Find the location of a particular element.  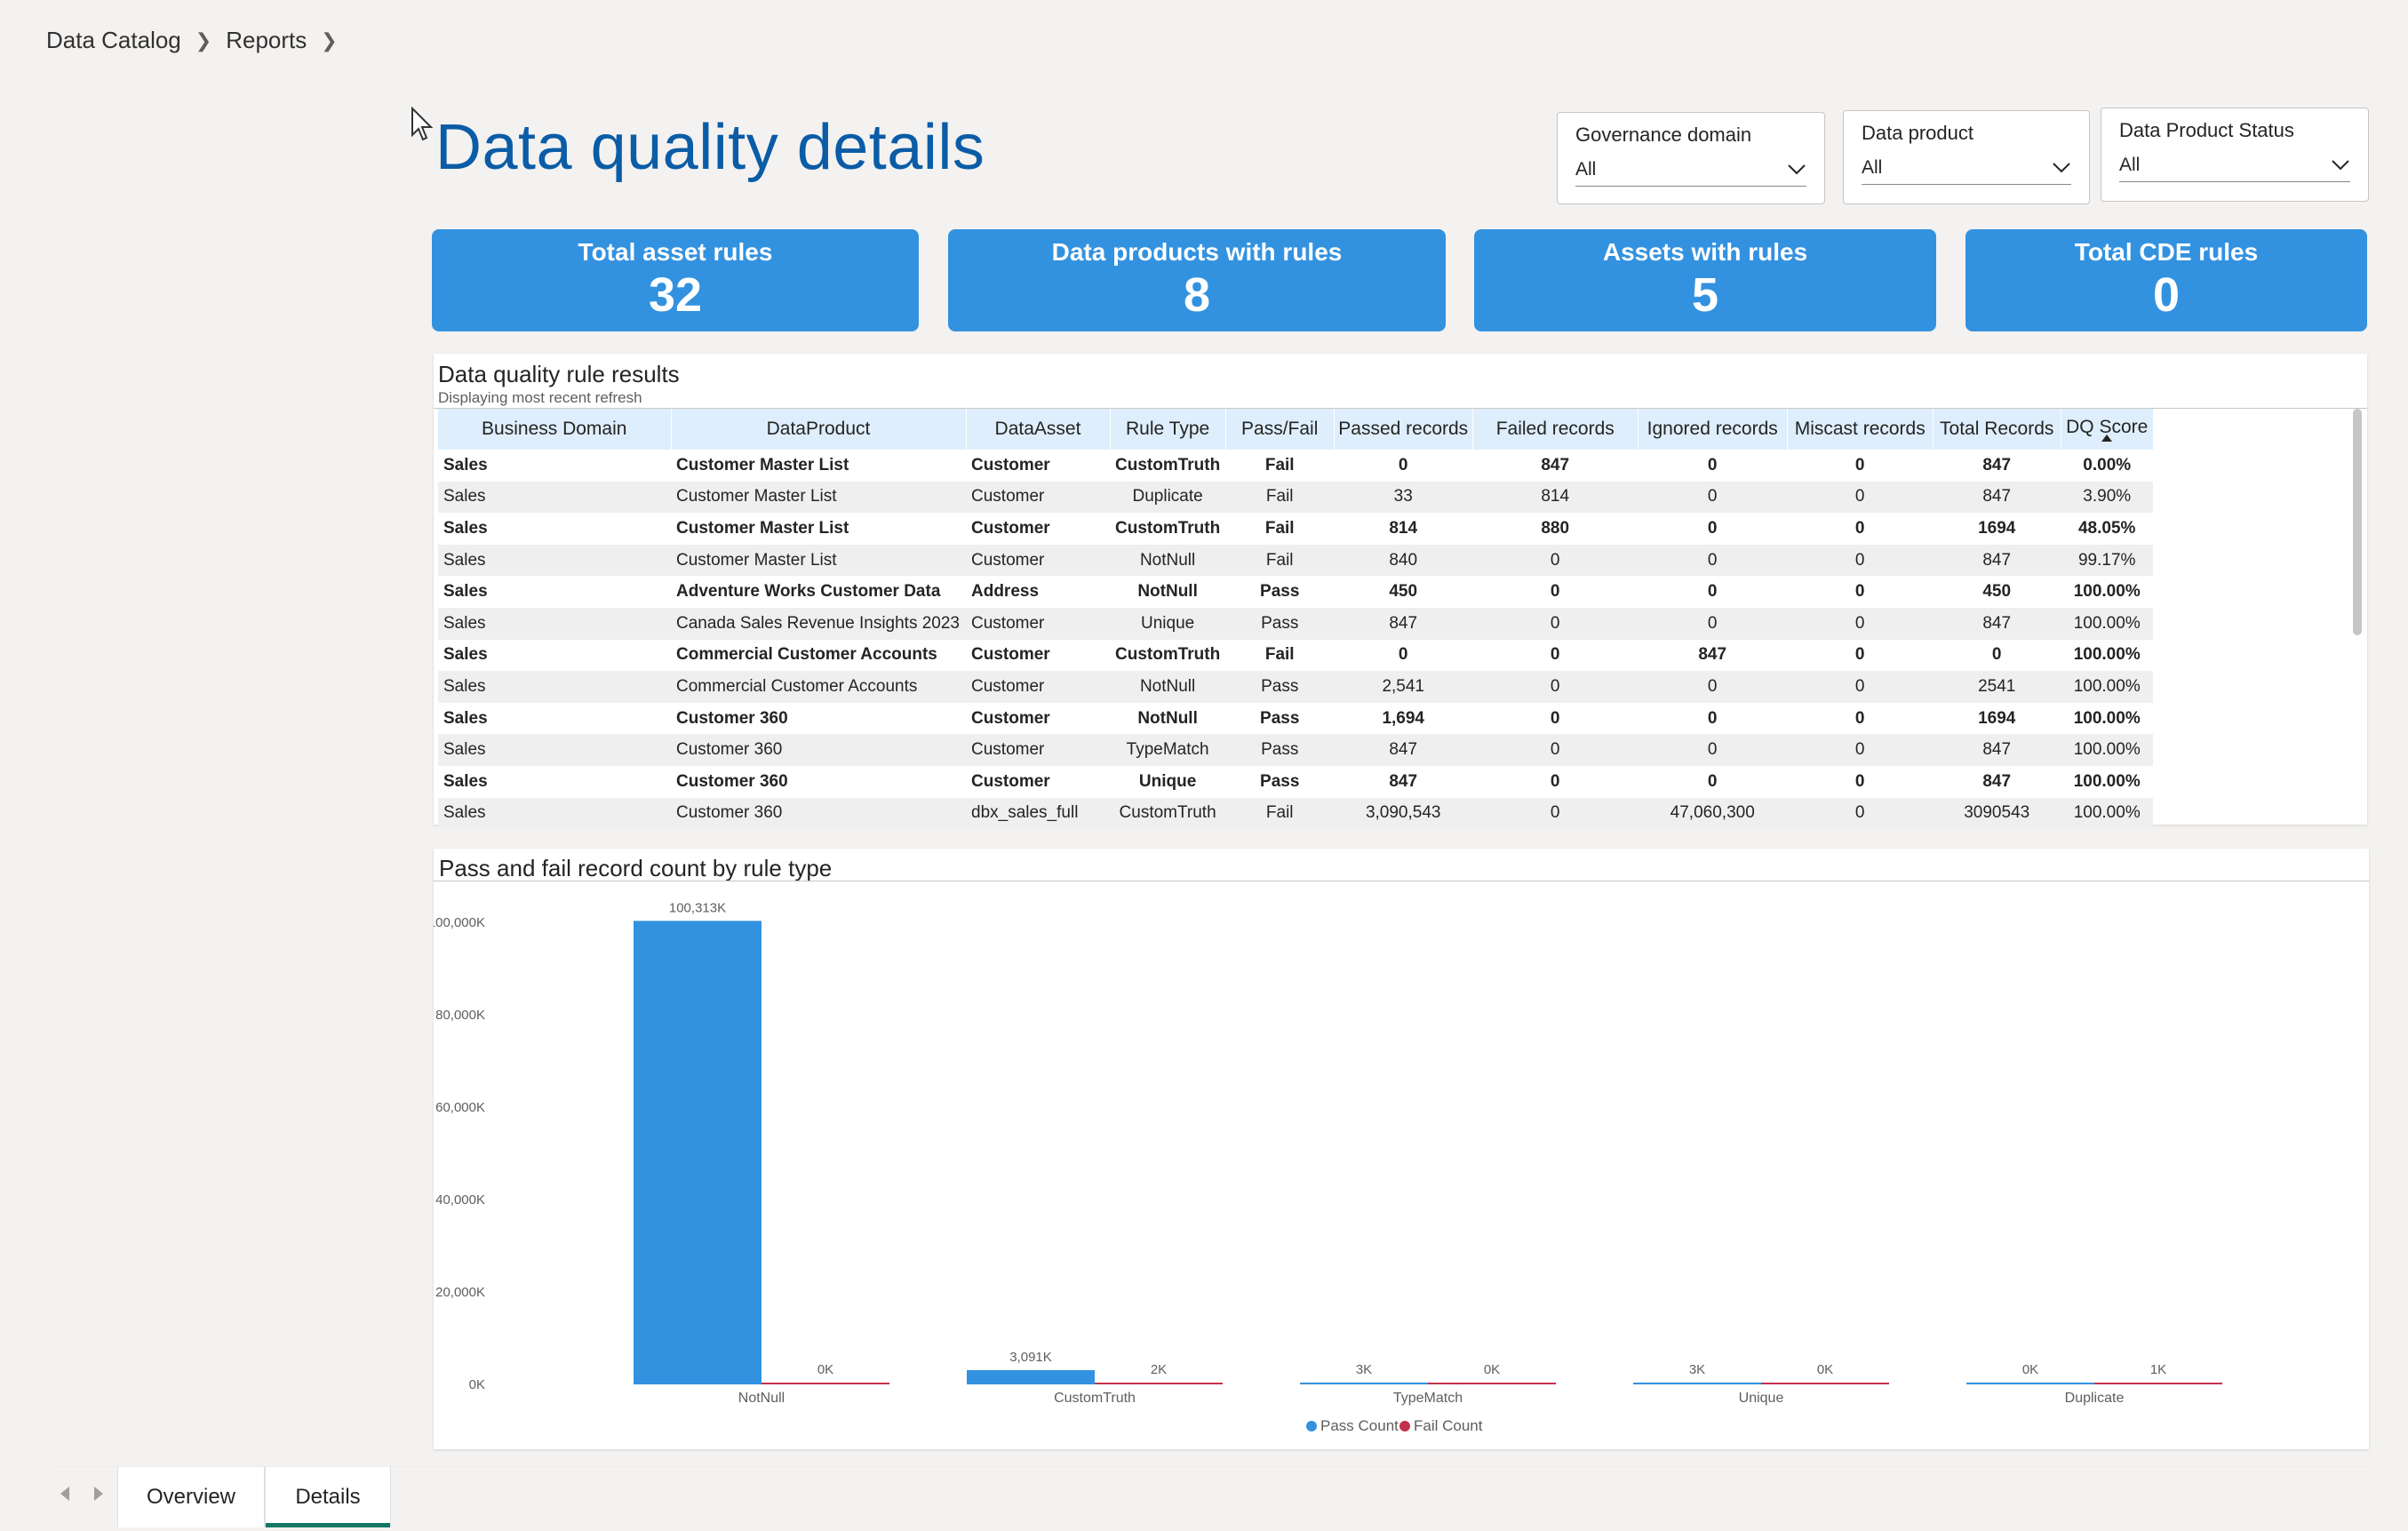

data-product-dropdown: All is located at coordinates (1966, 171).